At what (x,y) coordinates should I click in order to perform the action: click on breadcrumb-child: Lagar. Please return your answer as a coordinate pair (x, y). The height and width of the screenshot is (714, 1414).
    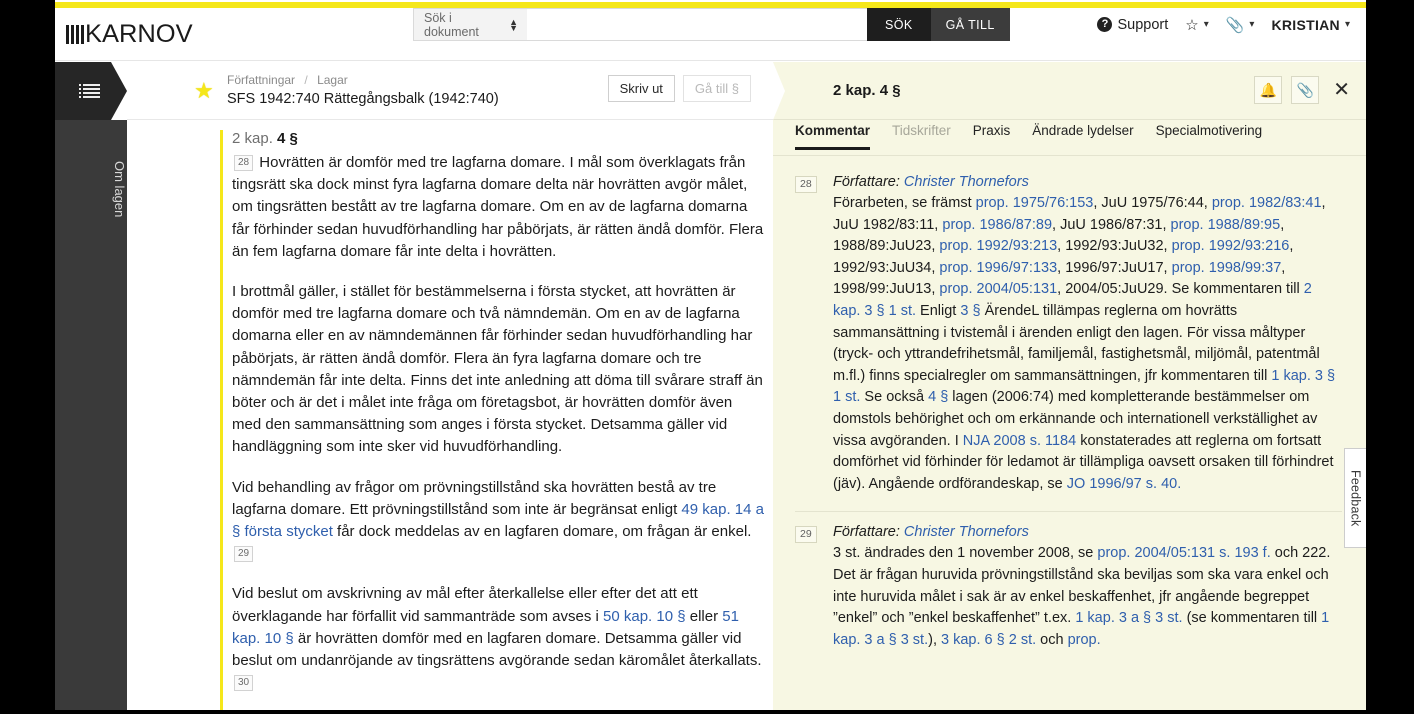
    Looking at the image, I should click on (332, 80).